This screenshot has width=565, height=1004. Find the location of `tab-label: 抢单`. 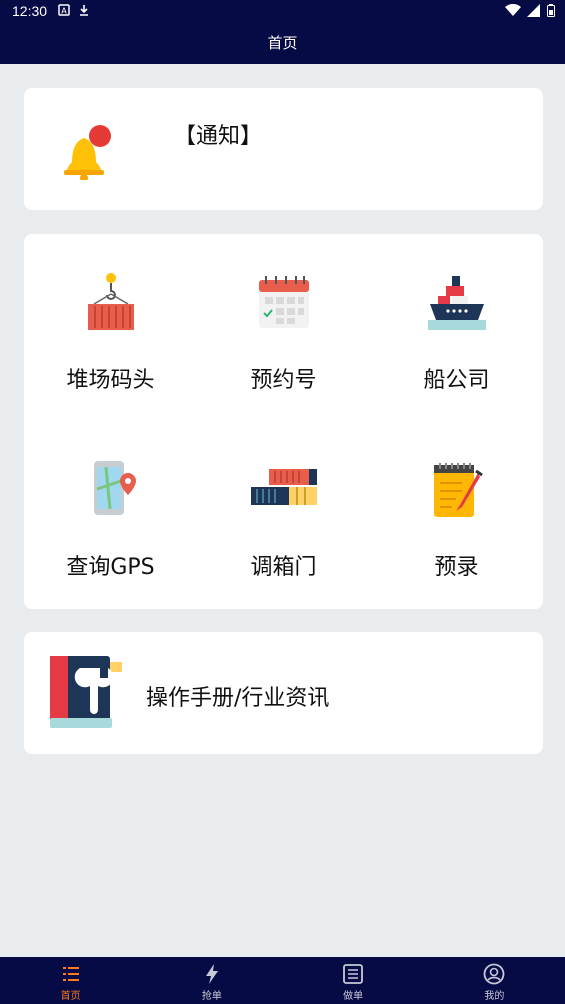

tab-label: 抢单 is located at coordinates (211, 996).